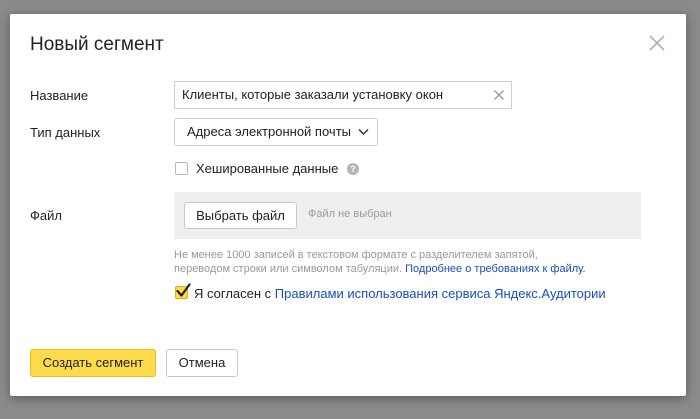 The width and height of the screenshot is (700, 419). I want to click on file-label: Файл, so click(46, 215).